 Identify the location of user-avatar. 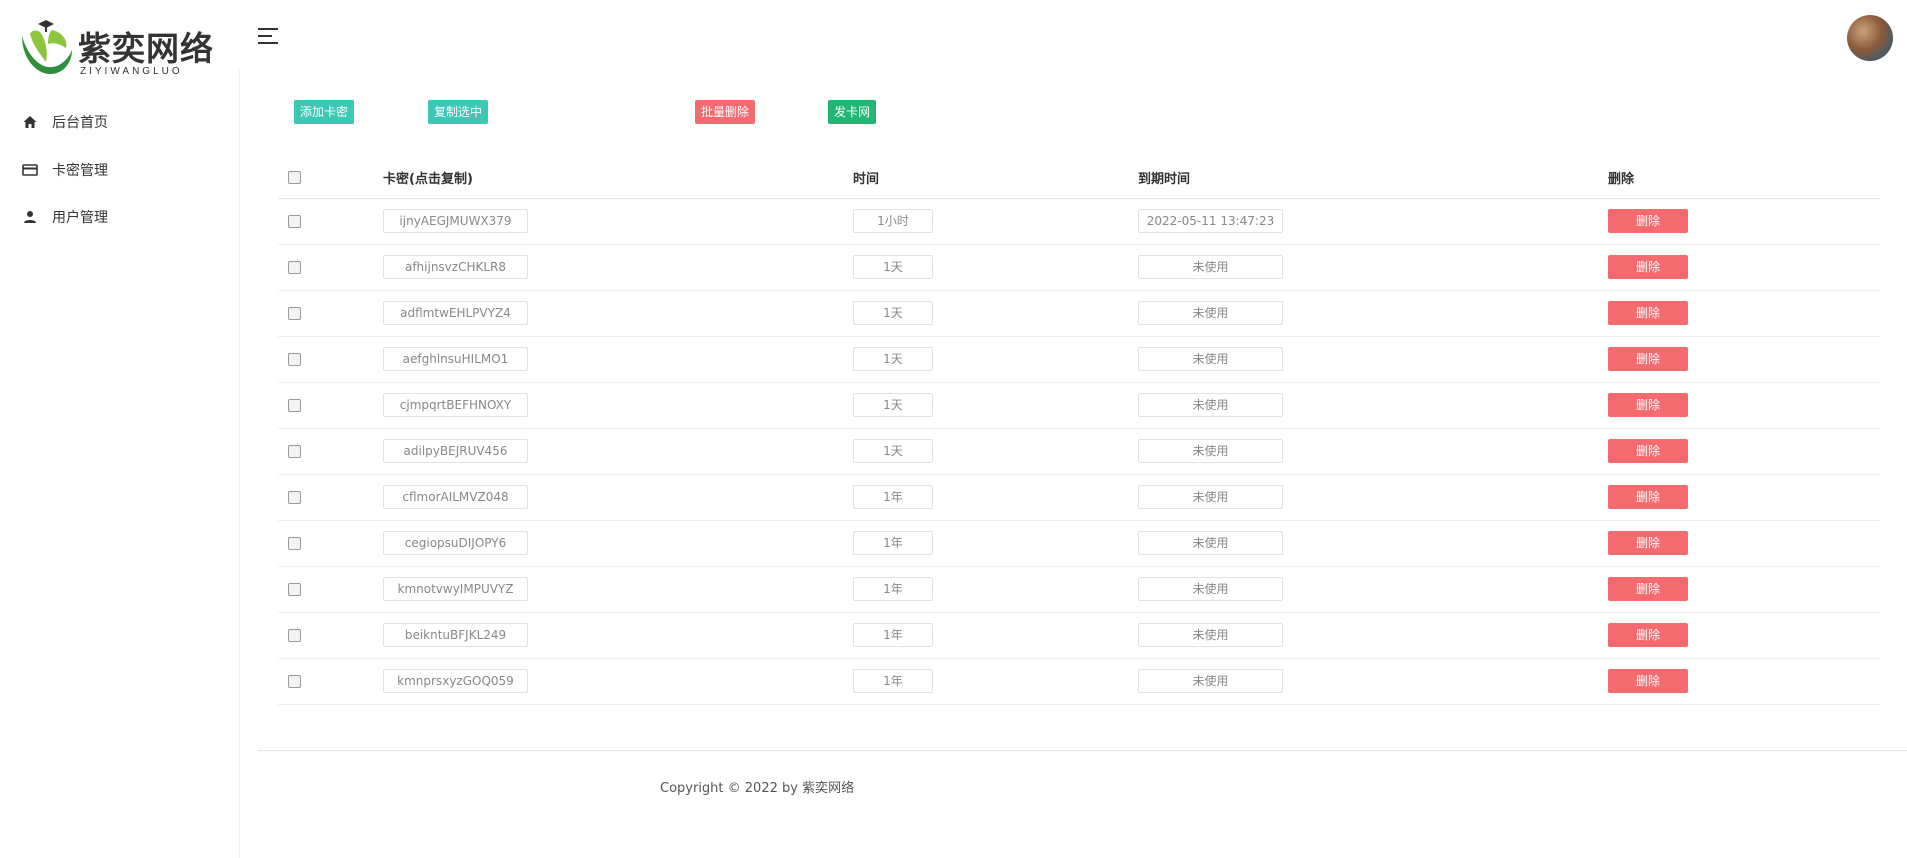
(1870, 38).